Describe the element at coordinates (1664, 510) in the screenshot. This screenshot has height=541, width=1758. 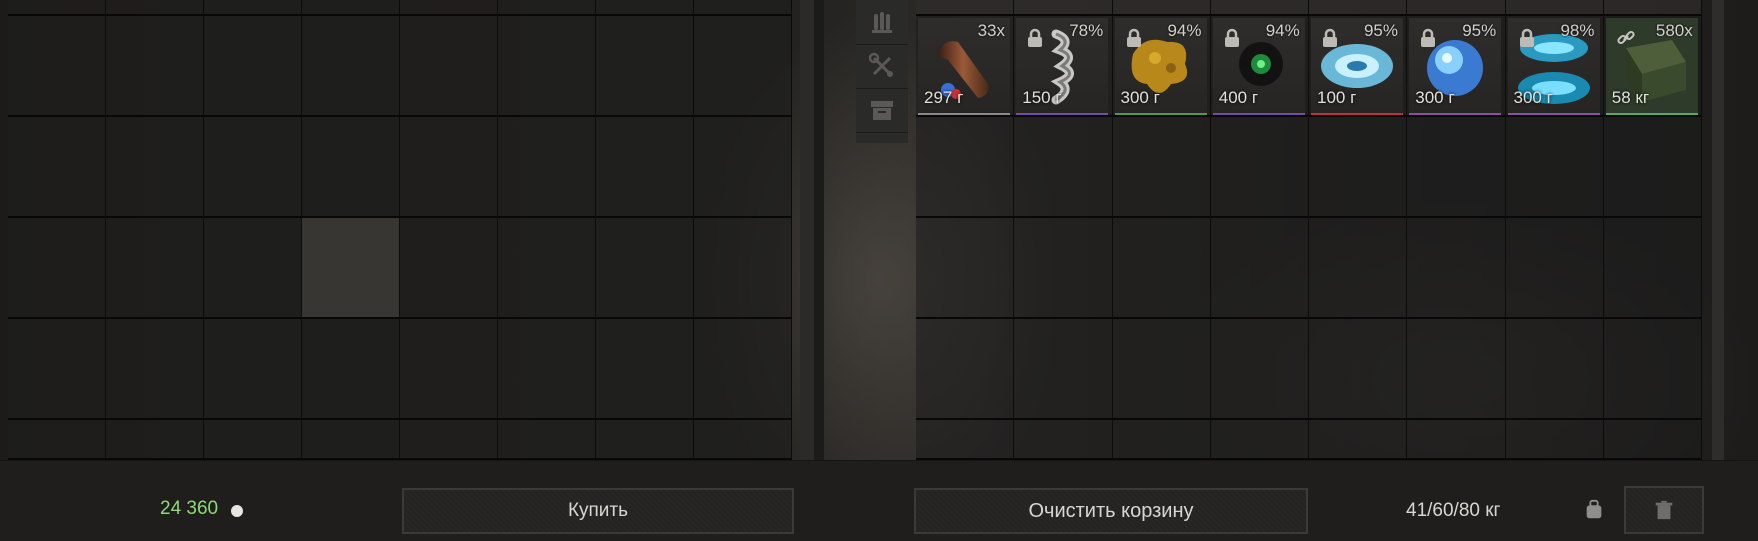
I see `delete-cart-button` at that location.